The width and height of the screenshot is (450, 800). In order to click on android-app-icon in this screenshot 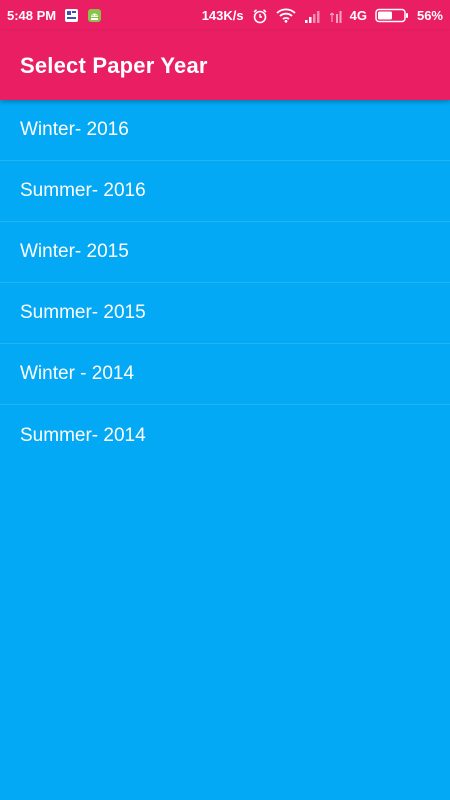, I will do `click(94, 15)`.